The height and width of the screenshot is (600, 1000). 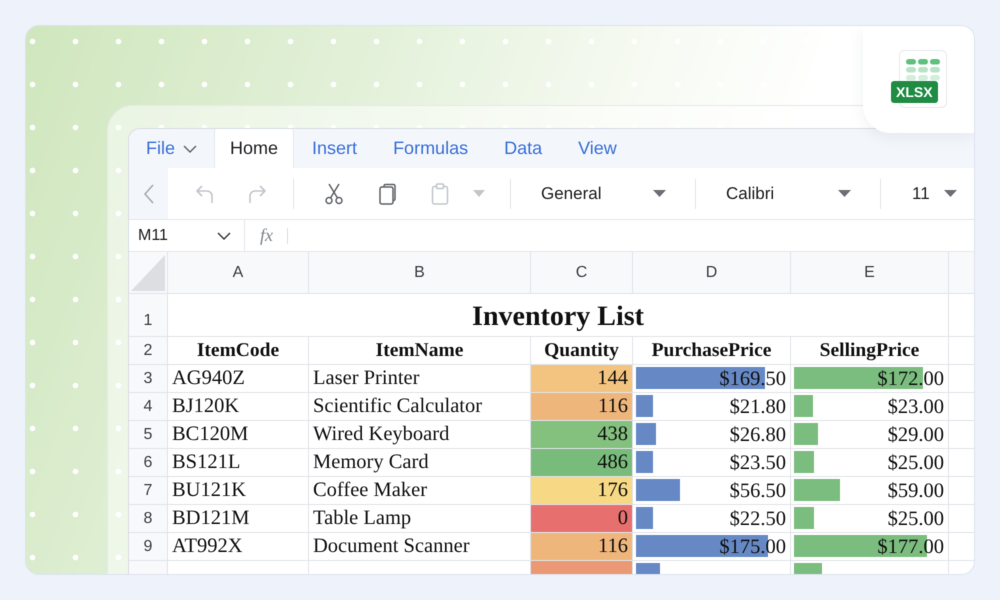 I want to click on price-value: $26.80, so click(x=758, y=435).